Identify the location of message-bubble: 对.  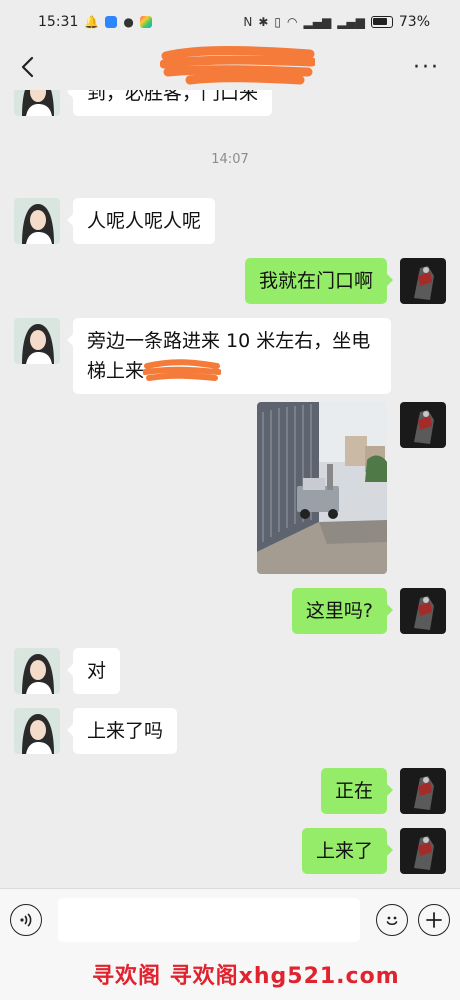
(93, 671).